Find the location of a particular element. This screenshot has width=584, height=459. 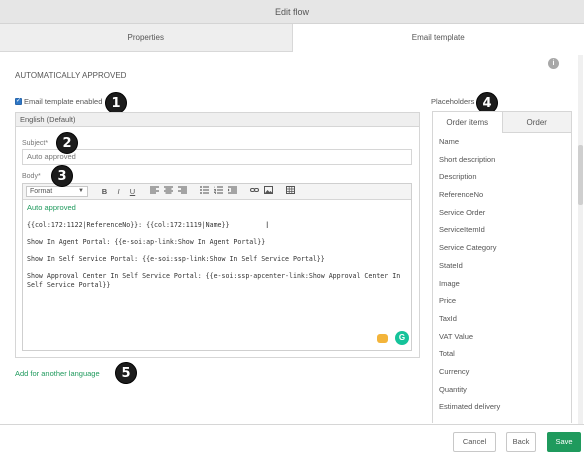

info-icon: i is located at coordinates (553, 63).